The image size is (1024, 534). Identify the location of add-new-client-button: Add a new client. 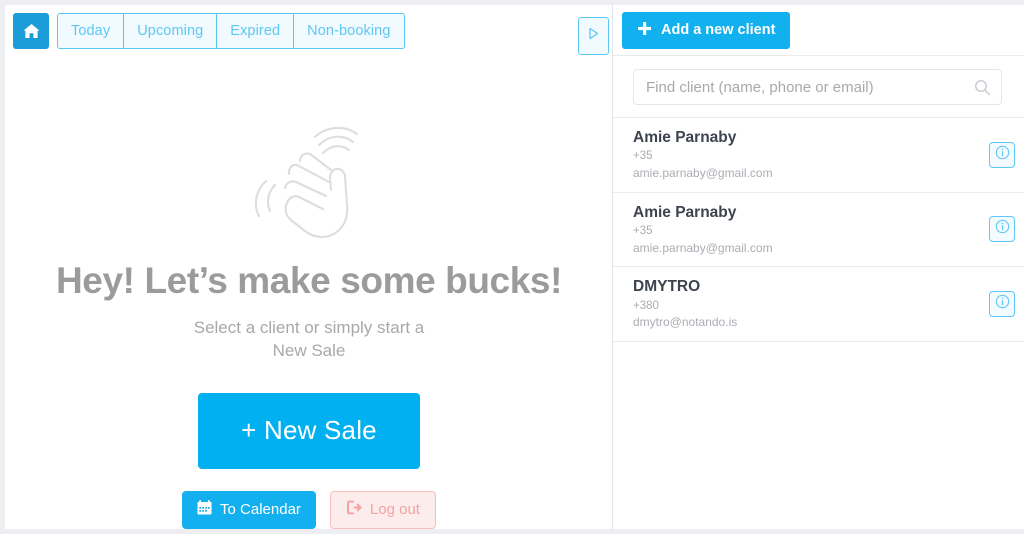
(706, 30).